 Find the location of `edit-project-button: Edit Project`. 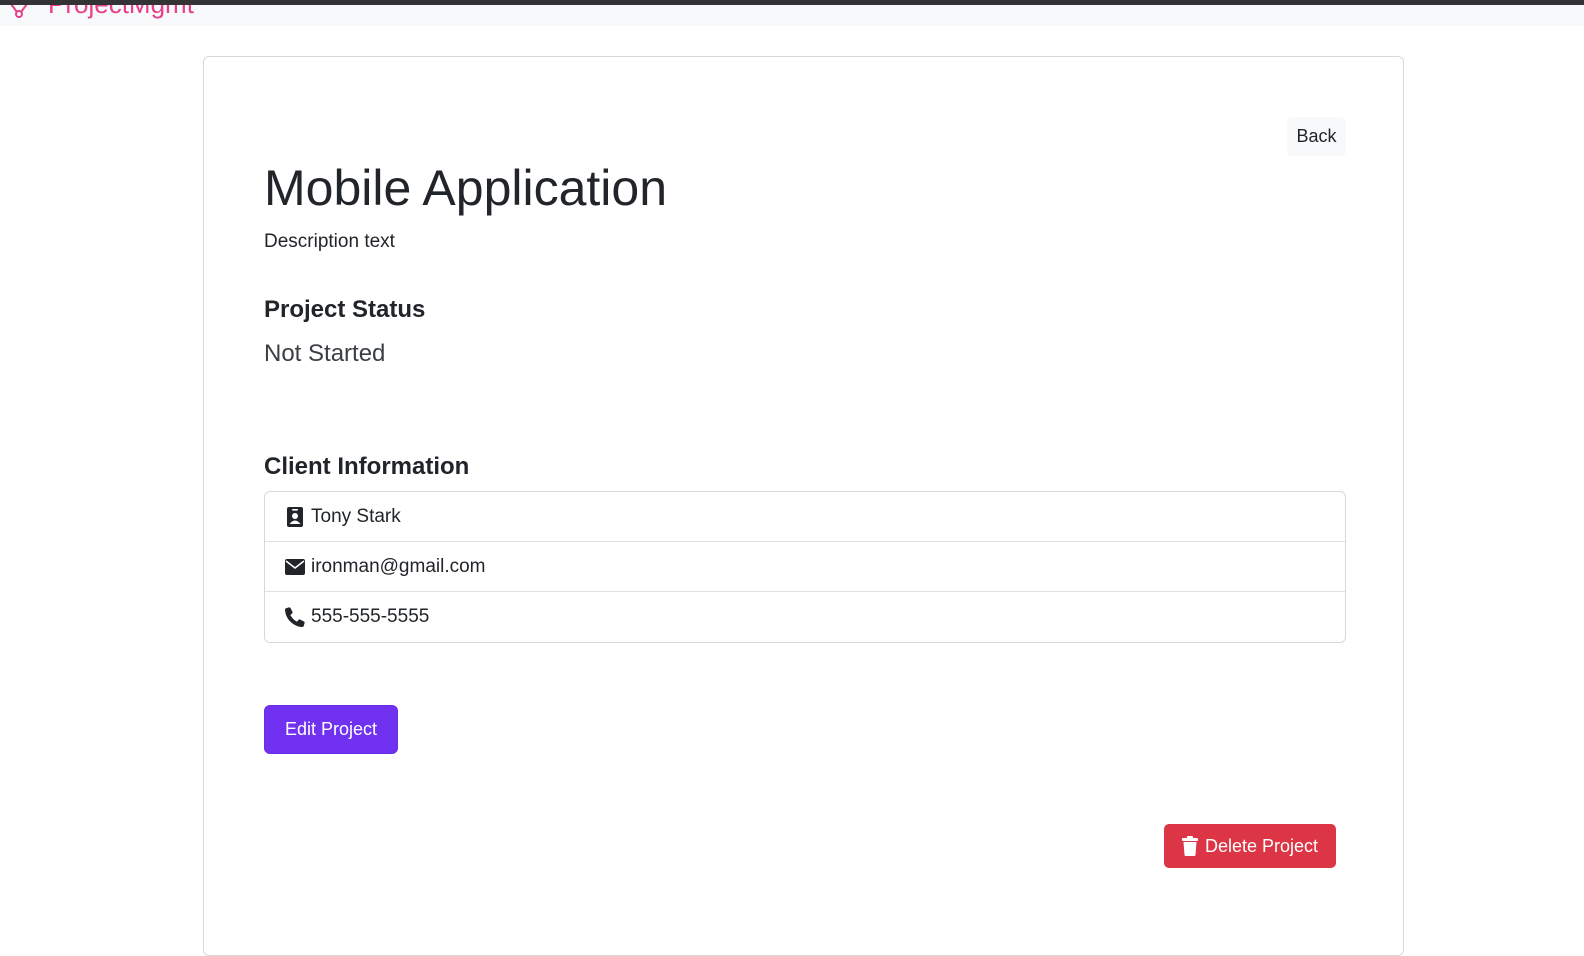

edit-project-button: Edit Project is located at coordinates (331, 729).